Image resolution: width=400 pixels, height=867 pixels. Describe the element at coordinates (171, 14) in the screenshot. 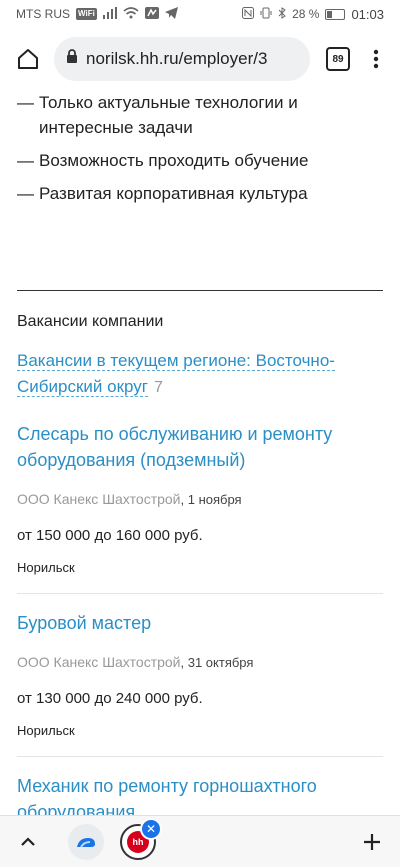

I see `telegram-icon` at that location.